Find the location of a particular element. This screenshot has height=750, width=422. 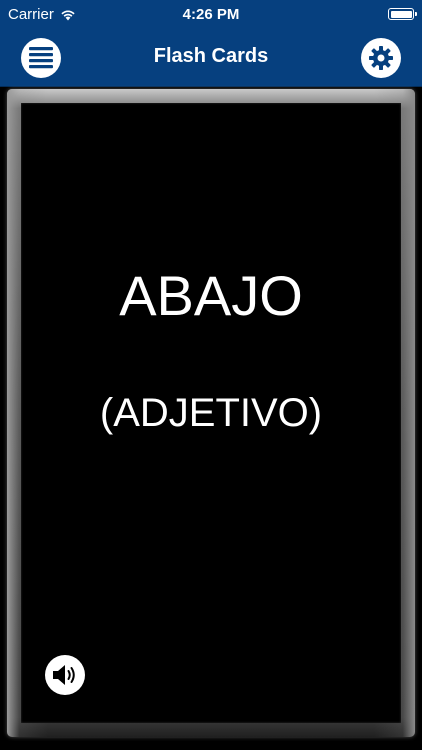

battery-level is located at coordinates (401, 14).